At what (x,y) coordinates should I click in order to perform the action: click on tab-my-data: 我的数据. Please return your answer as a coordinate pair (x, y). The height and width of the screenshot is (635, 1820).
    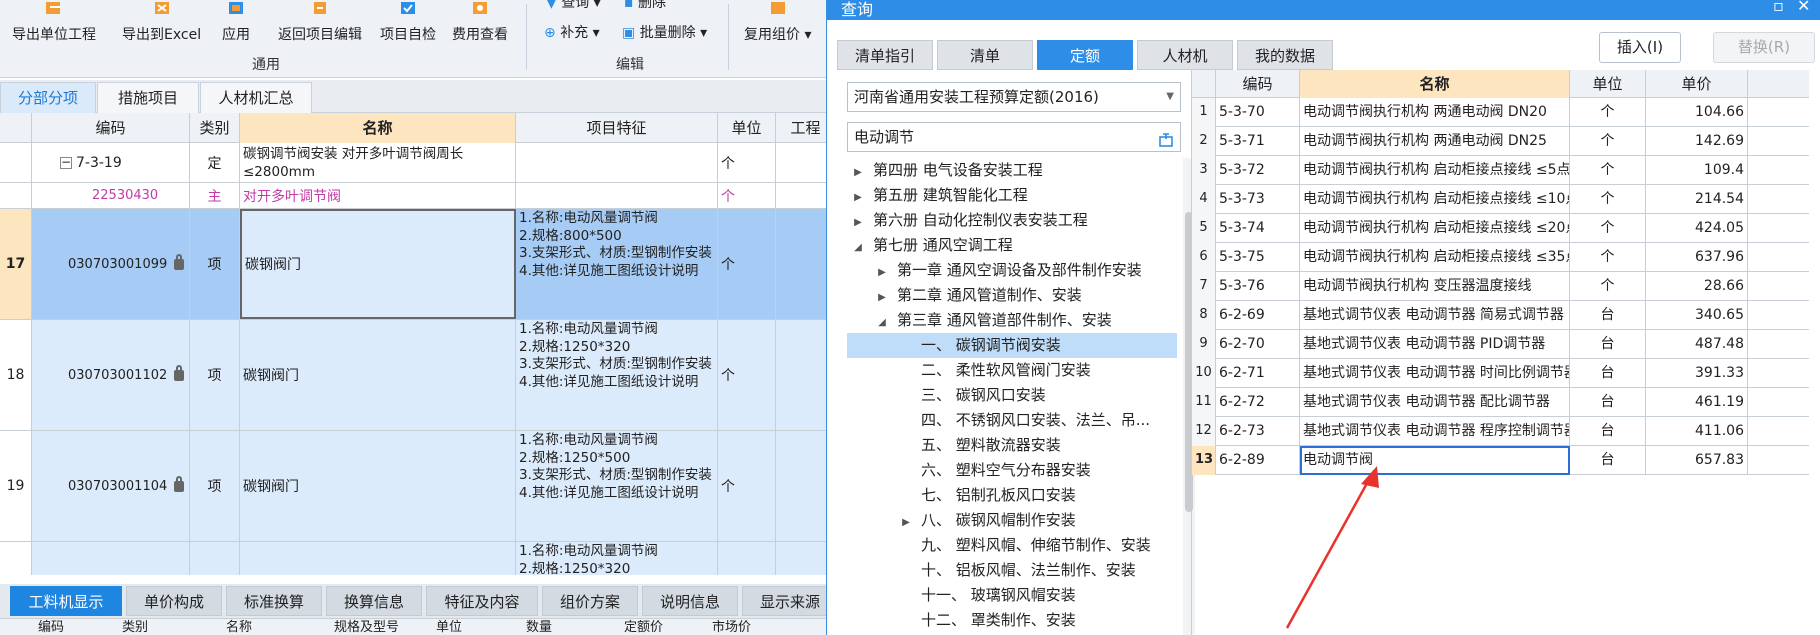
    Looking at the image, I should click on (1285, 55).